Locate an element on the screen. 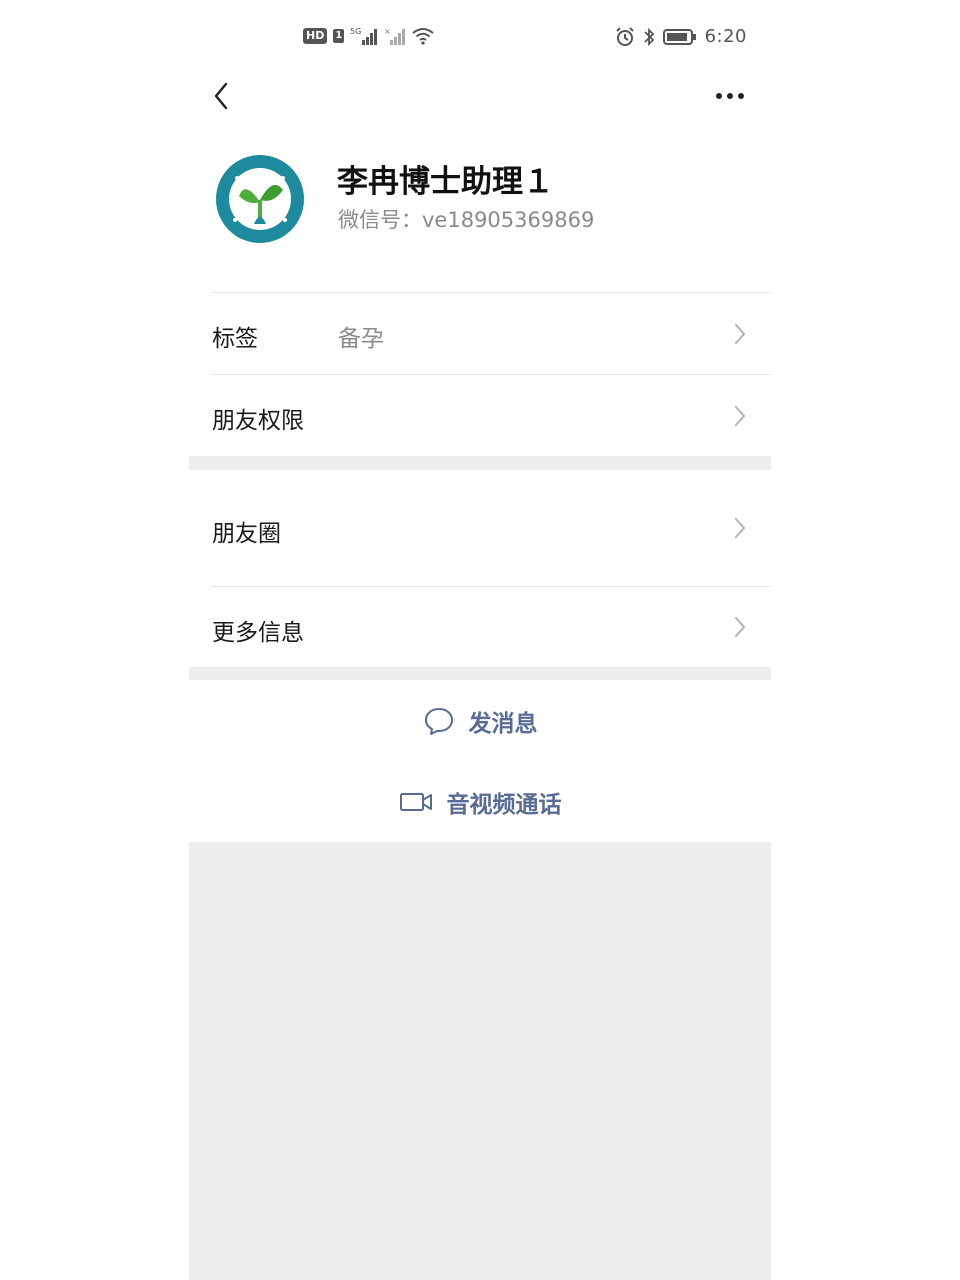 The height and width of the screenshot is (1280, 960). chevron-left-icon is located at coordinates (221, 96).